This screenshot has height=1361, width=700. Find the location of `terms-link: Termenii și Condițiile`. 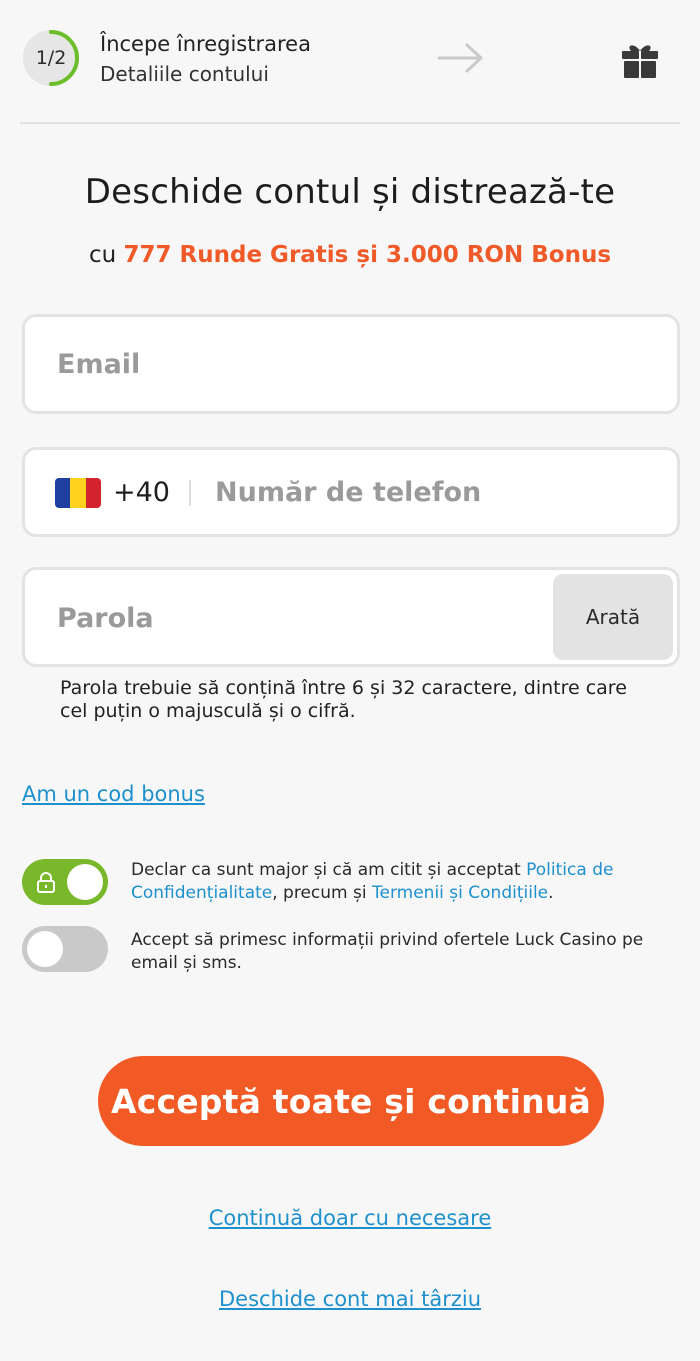

terms-link: Termenii și Condițiile is located at coordinates (460, 893).